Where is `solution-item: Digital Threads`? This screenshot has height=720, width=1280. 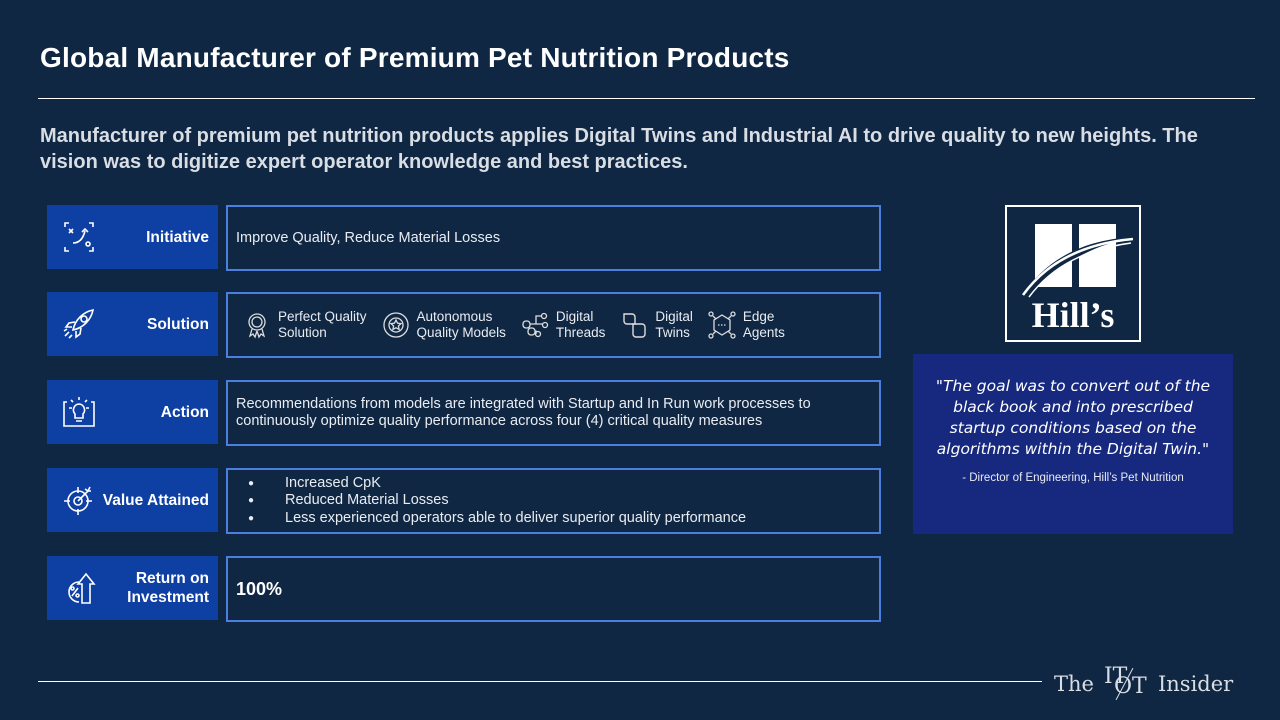 solution-item: Digital Threads is located at coordinates (563, 325).